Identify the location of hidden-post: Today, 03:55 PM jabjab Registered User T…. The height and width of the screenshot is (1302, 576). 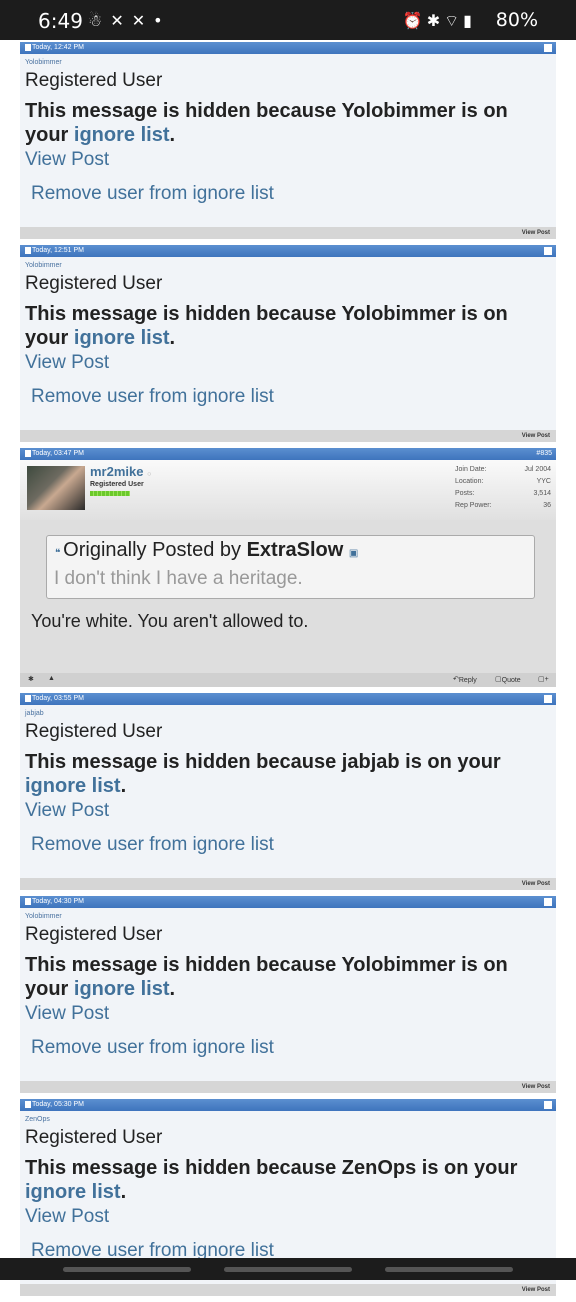
(288, 791).